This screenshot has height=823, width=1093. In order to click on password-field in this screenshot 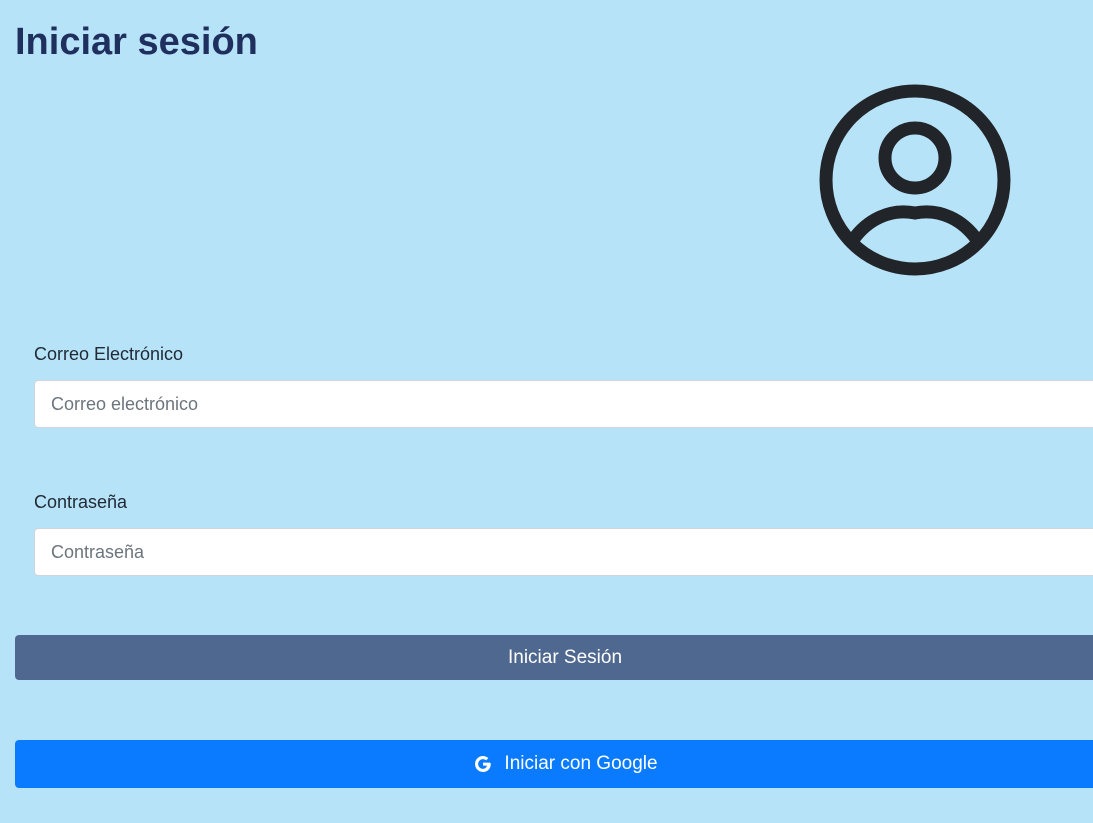, I will do `click(563, 552)`.